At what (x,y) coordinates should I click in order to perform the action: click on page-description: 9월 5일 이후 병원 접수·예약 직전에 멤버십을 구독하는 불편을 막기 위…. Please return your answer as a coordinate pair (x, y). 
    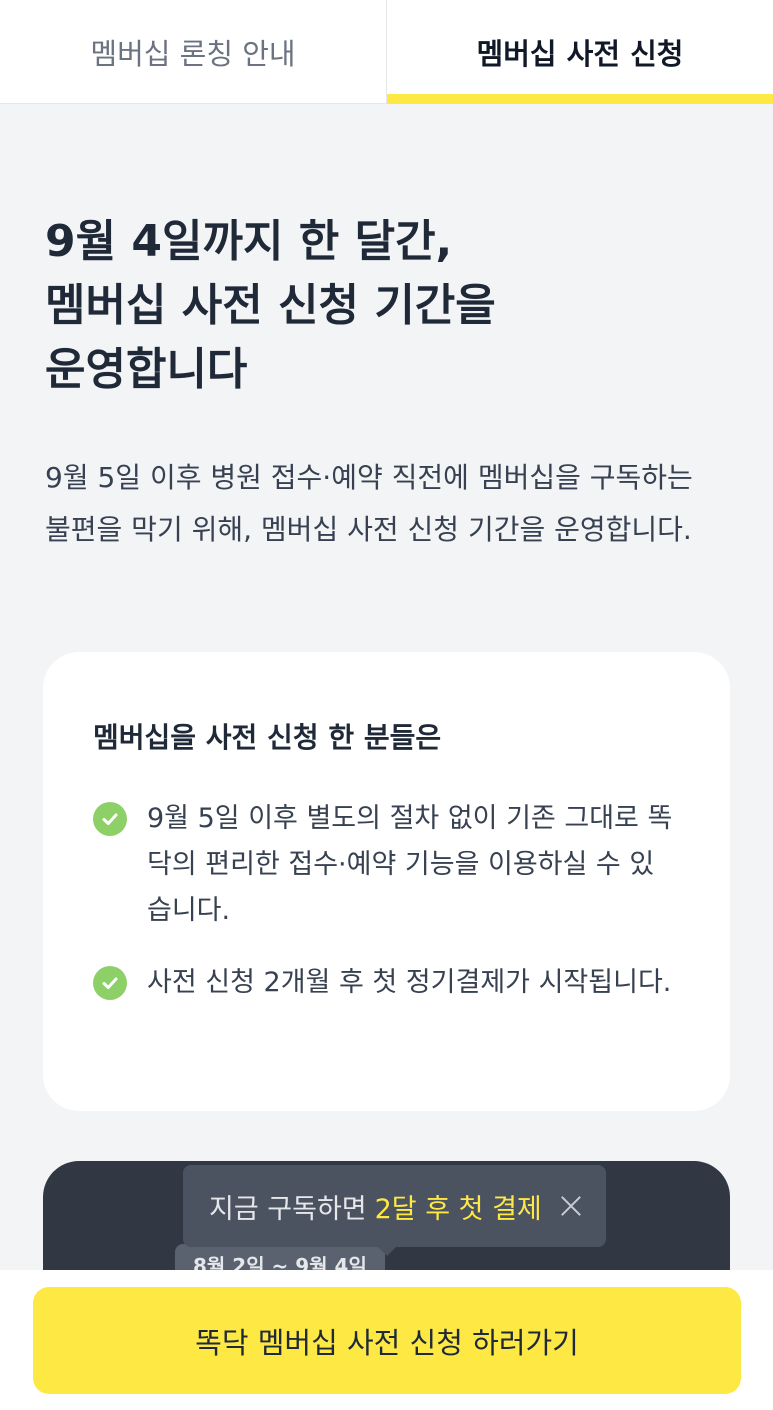
    Looking at the image, I should click on (369, 503).